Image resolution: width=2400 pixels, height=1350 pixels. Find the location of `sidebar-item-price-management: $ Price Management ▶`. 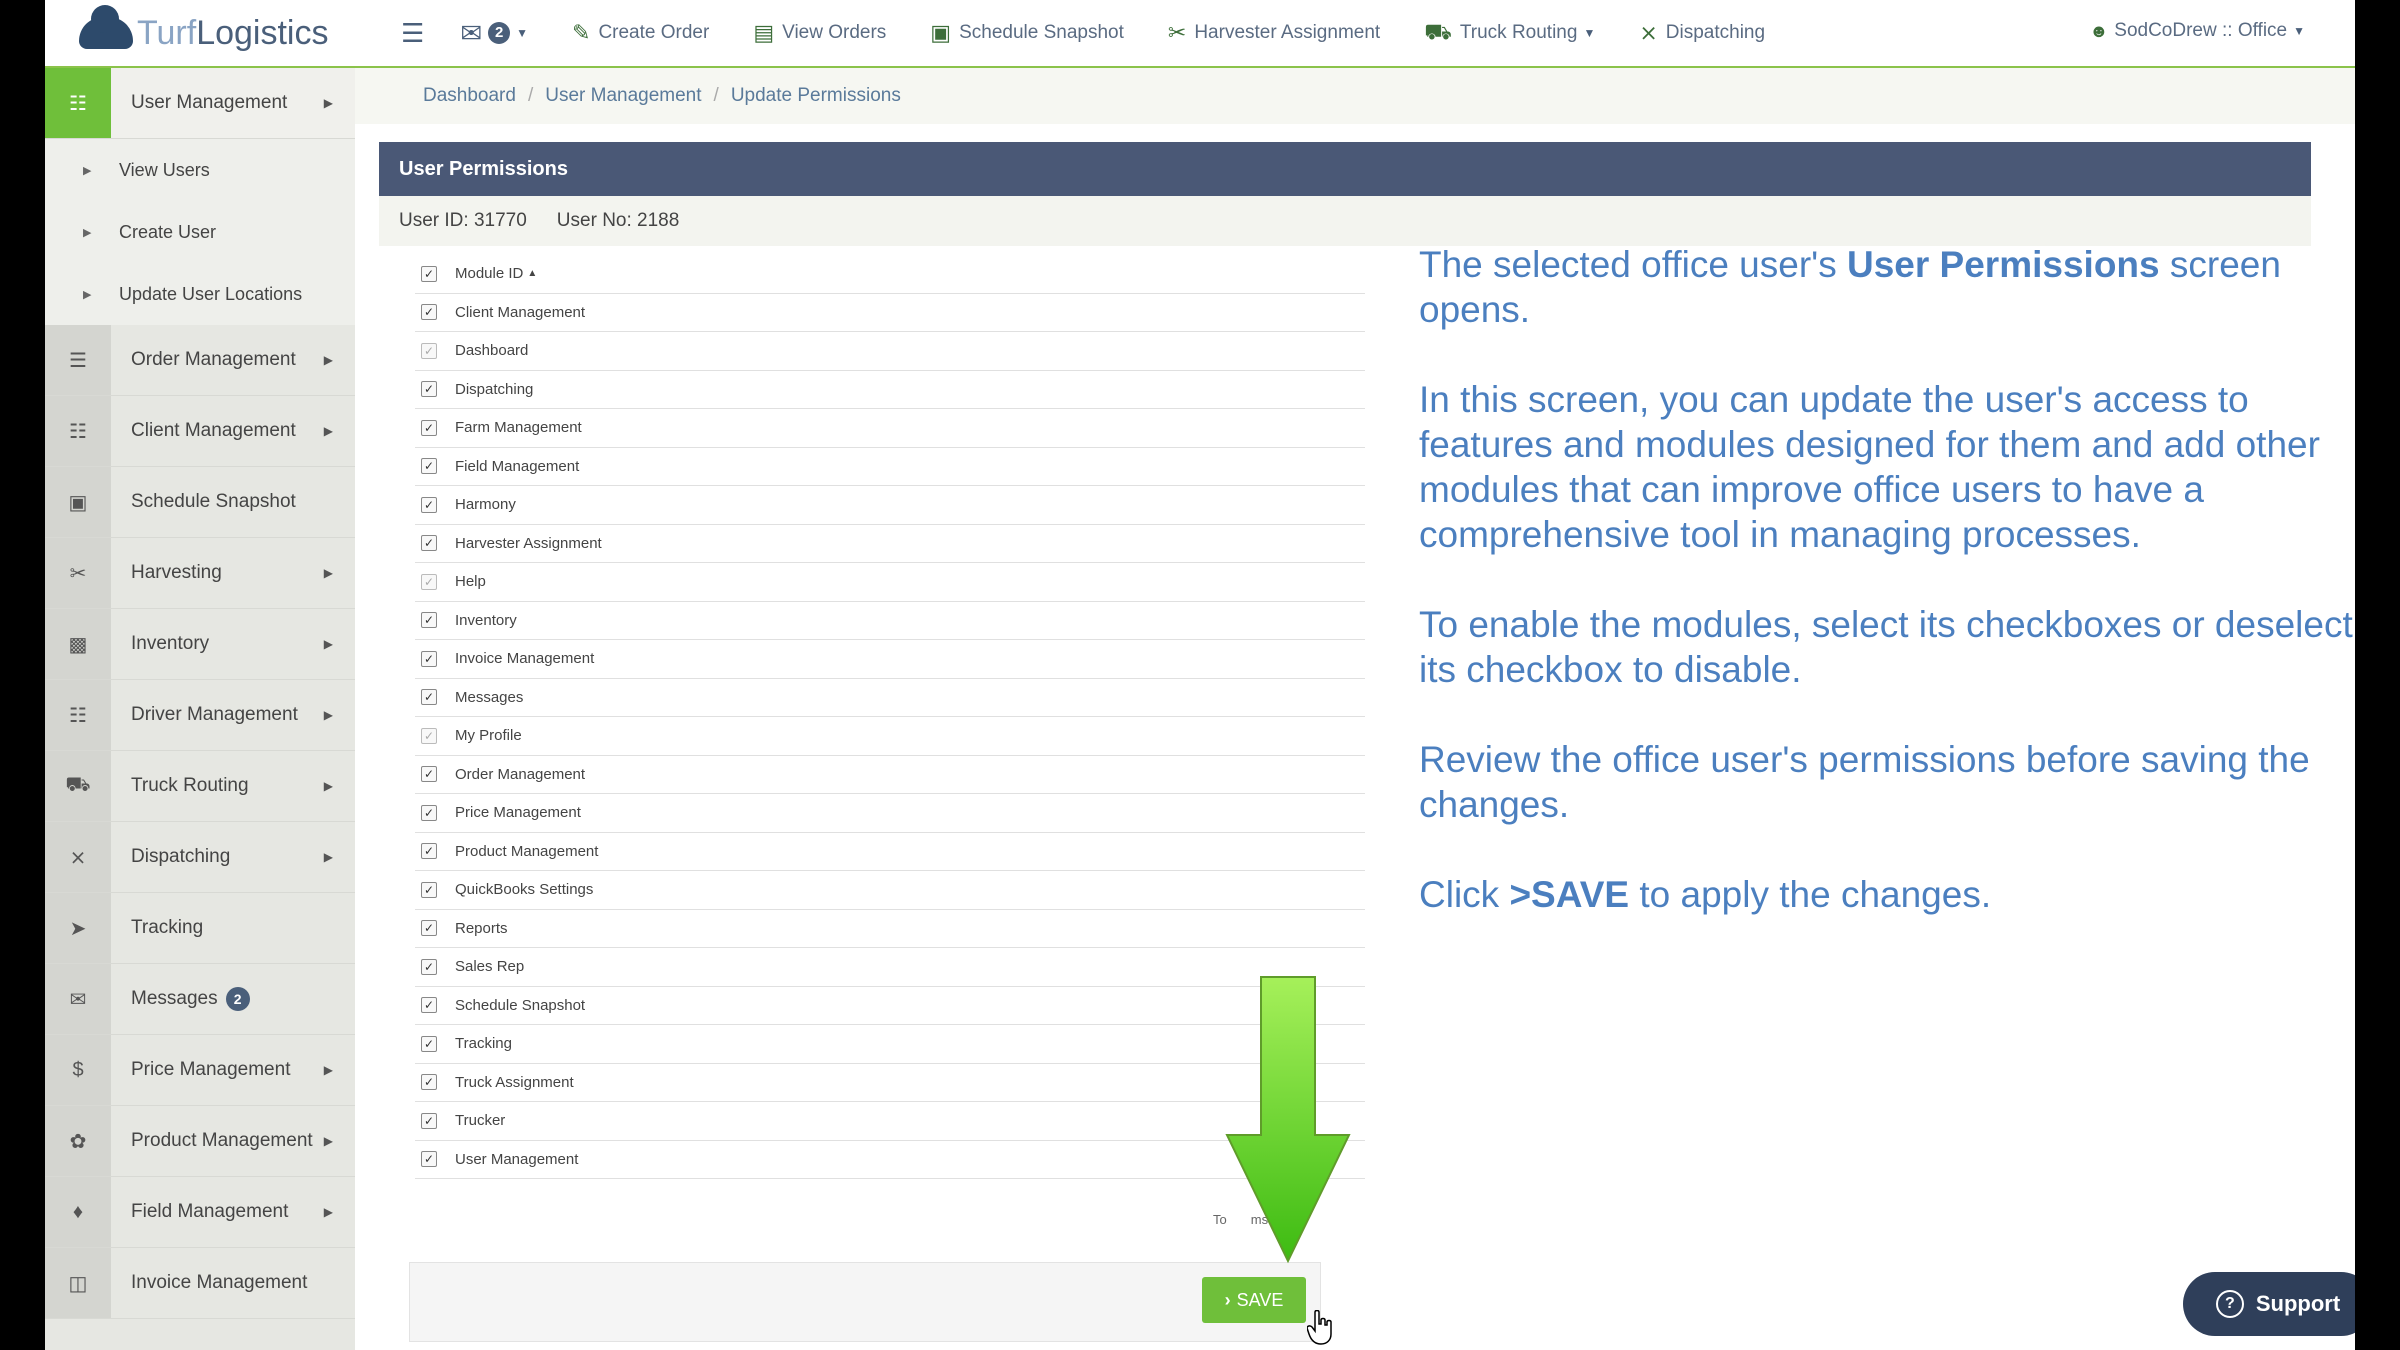

sidebar-item-price-management: $ Price Management ▶ is located at coordinates (200, 1070).